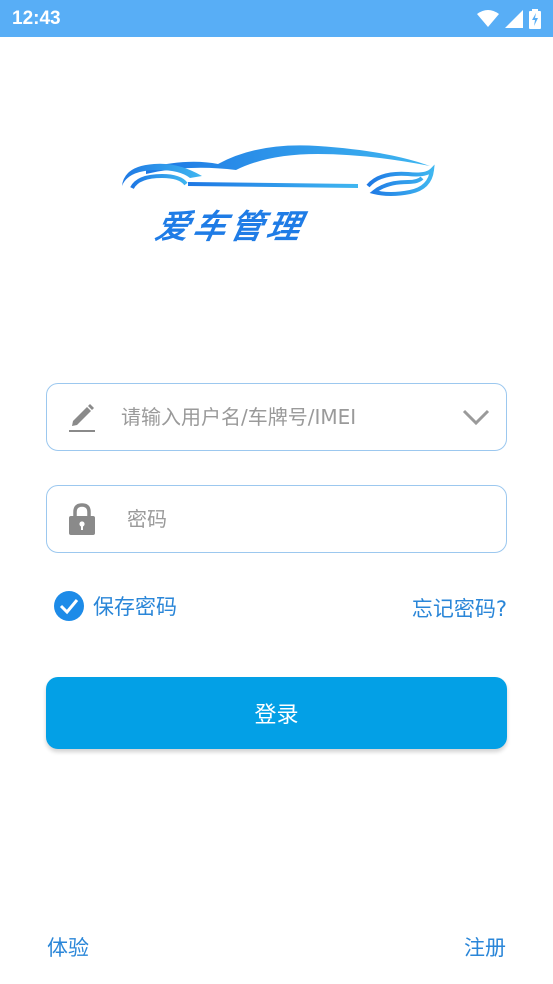 Image resolution: width=553 pixels, height=984 pixels. Describe the element at coordinates (476, 417) in the screenshot. I see `chevron-down-icon` at that location.